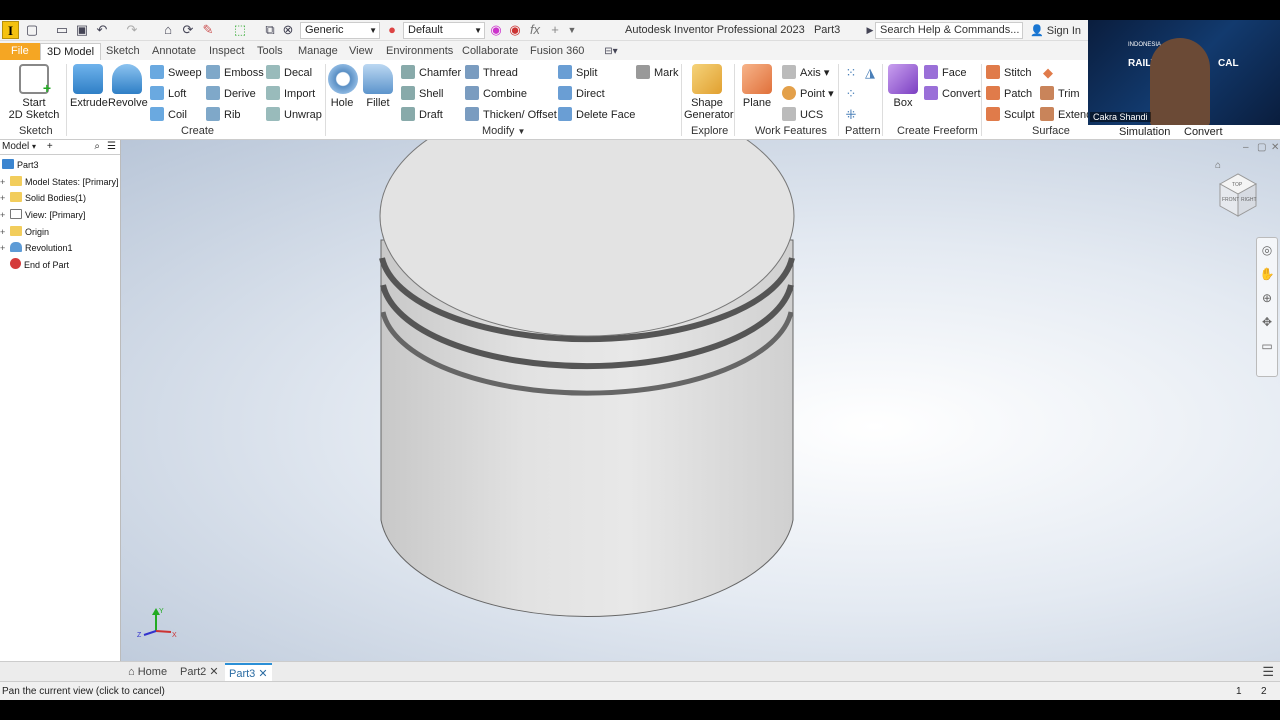  I want to click on tab-fusion-360: Fusion 360, so click(557, 51).